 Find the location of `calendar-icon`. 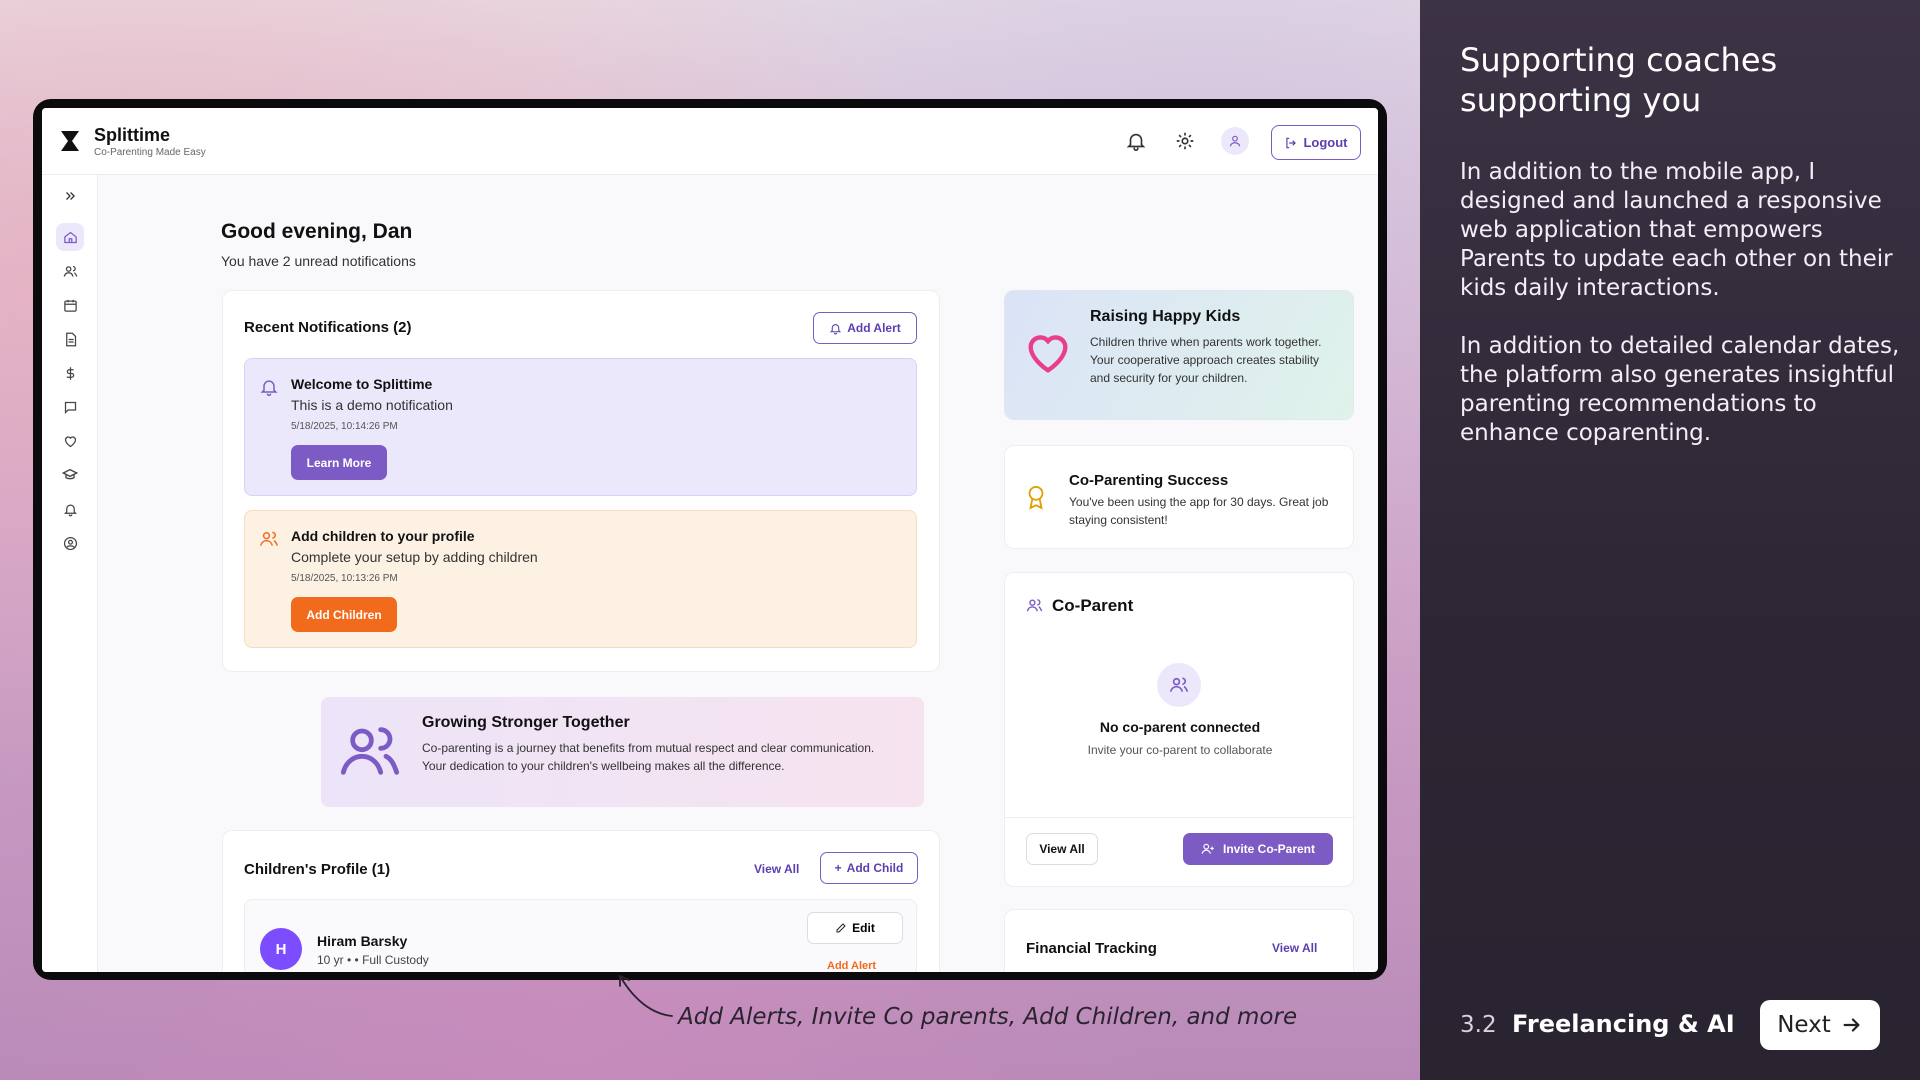

calendar-icon is located at coordinates (70, 305).